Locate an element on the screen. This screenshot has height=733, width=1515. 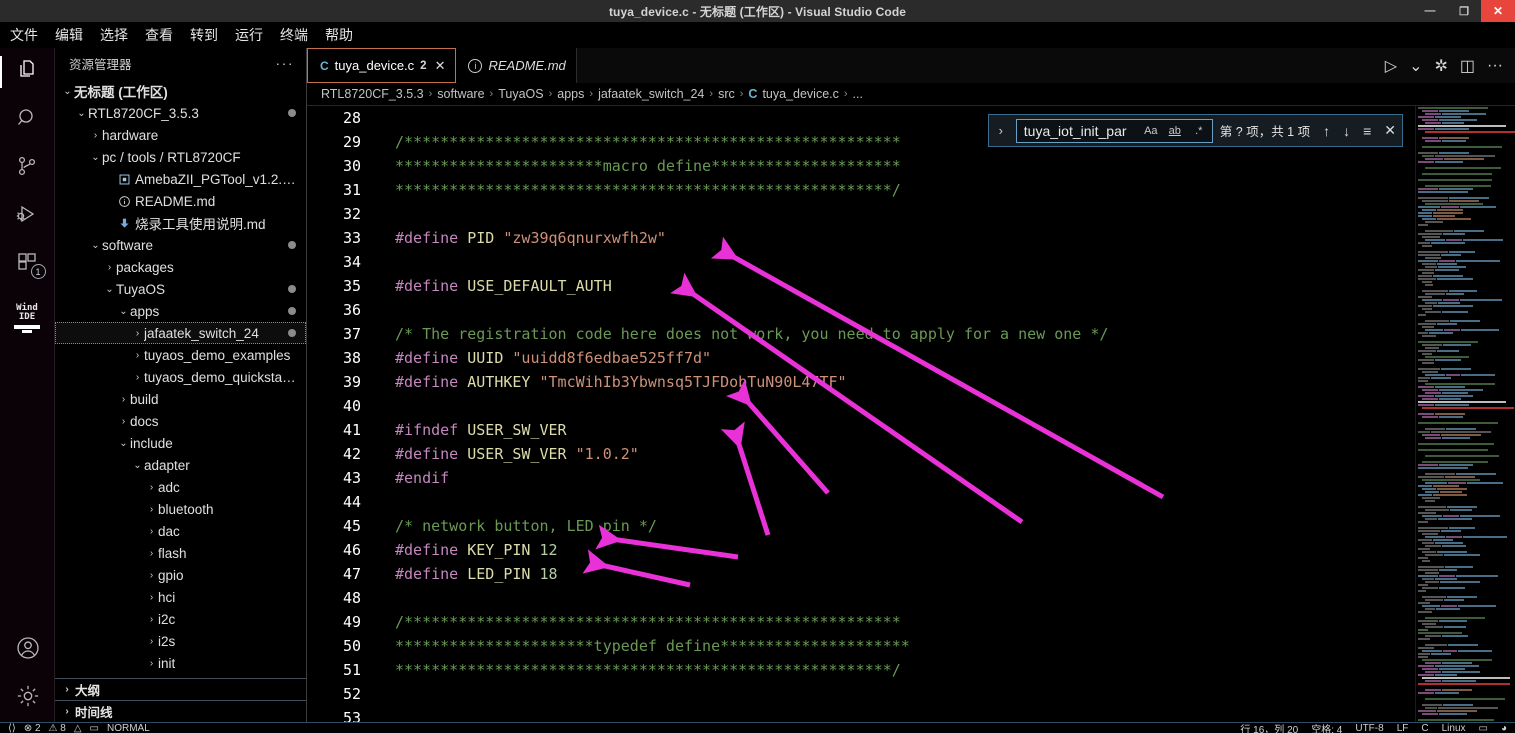
use-regex-icon: .* is located at coordinates (1199, 131).